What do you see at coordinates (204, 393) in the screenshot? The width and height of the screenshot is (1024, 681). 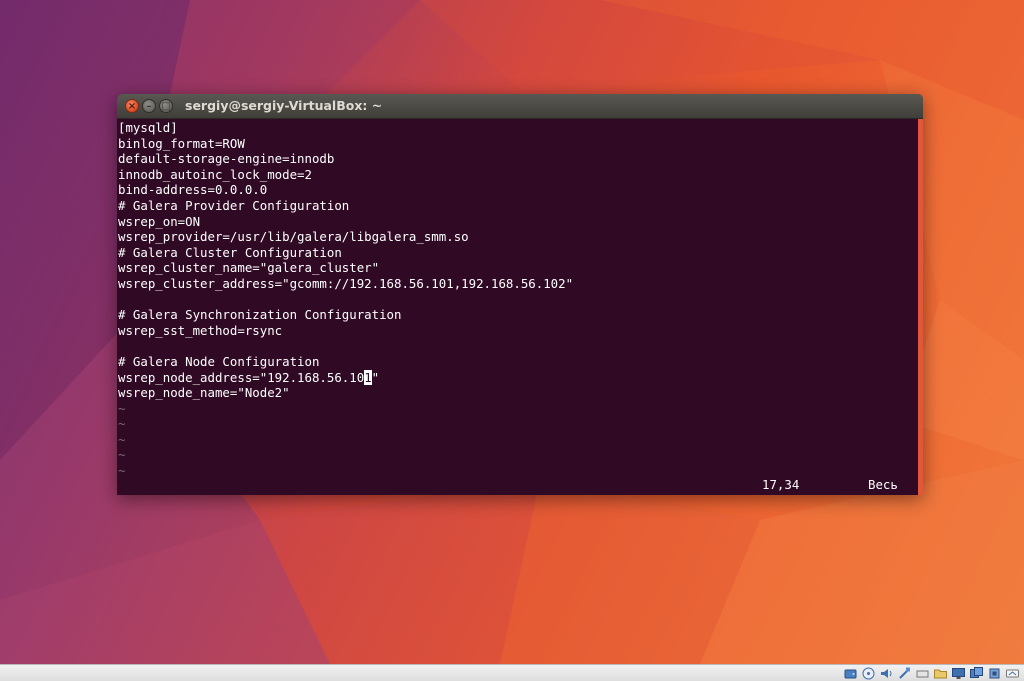 I see `editor-line: wsrep_node_name="Node2"` at bounding box center [204, 393].